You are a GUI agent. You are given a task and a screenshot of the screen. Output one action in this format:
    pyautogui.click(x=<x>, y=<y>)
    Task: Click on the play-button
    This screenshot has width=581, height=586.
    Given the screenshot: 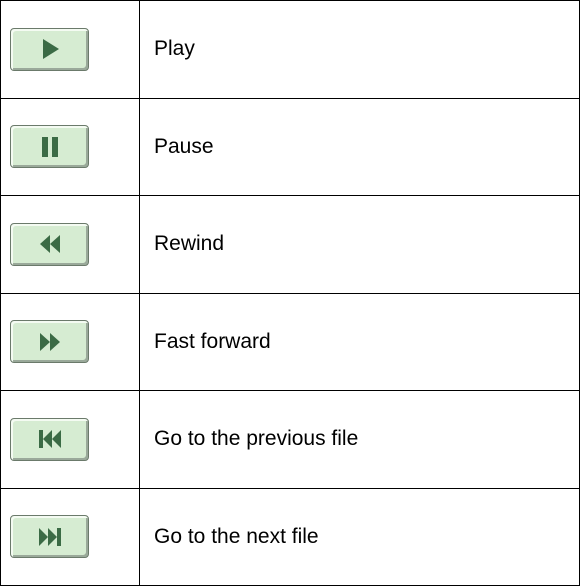 What is the action you would take?
    pyautogui.click(x=49, y=49)
    